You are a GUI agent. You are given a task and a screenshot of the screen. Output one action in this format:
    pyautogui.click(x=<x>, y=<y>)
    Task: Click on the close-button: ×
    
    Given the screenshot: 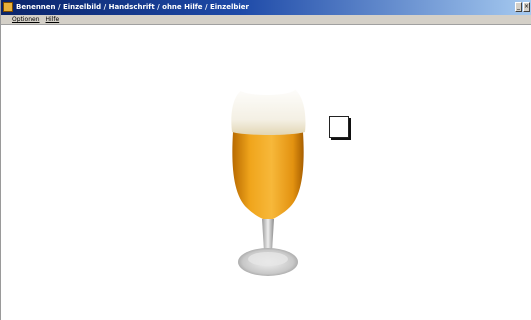 What is the action you would take?
    pyautogui.click(x=526, y=7)
    